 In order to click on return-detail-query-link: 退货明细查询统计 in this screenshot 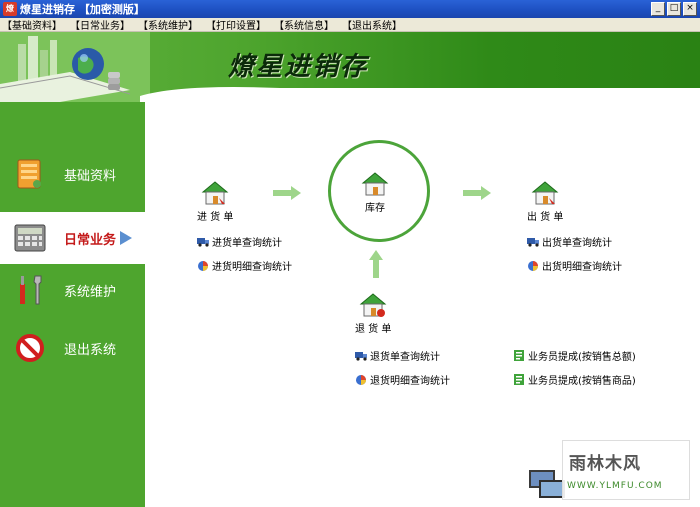, I will do `click(402, 379)`.